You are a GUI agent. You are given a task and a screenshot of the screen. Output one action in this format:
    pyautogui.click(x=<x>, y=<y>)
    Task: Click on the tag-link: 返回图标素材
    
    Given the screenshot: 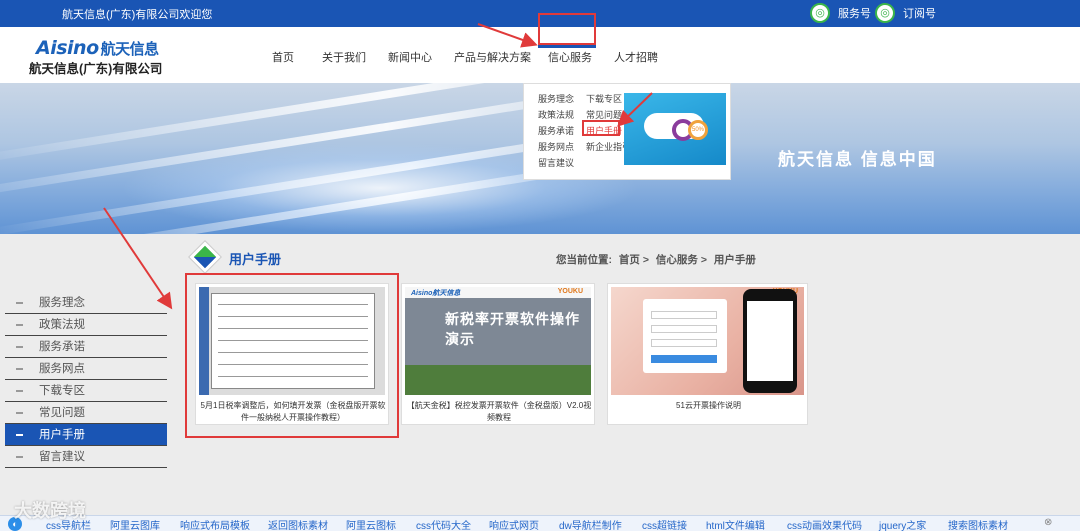 What is the action you would take?
    pyautogui.click(x=298, y=524)
    